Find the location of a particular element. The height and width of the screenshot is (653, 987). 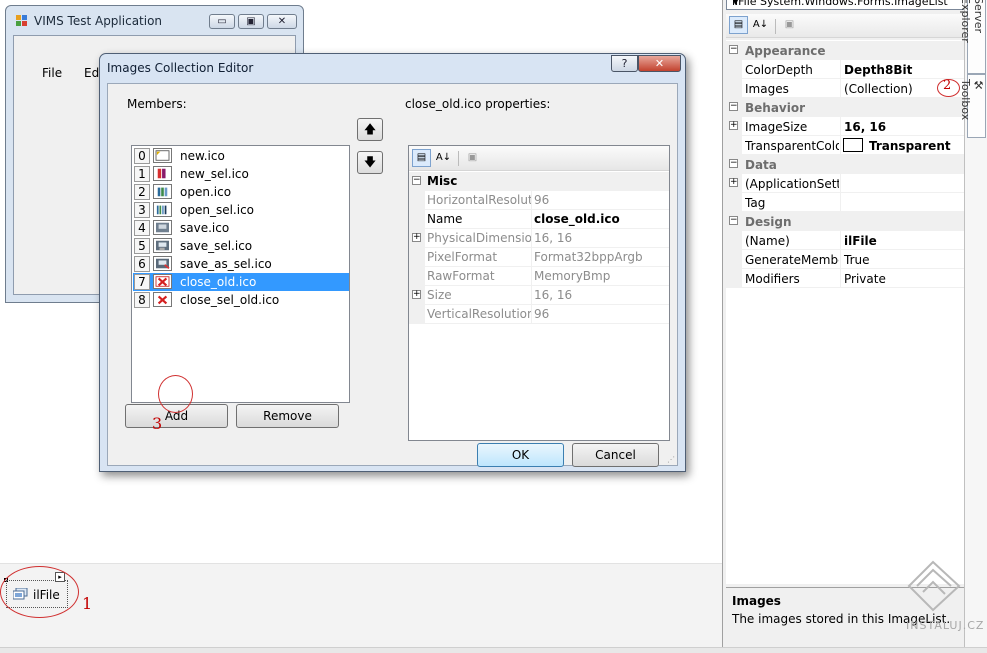

dropdown-arrow-icon: ▼ is located at coordinates (847, 3).